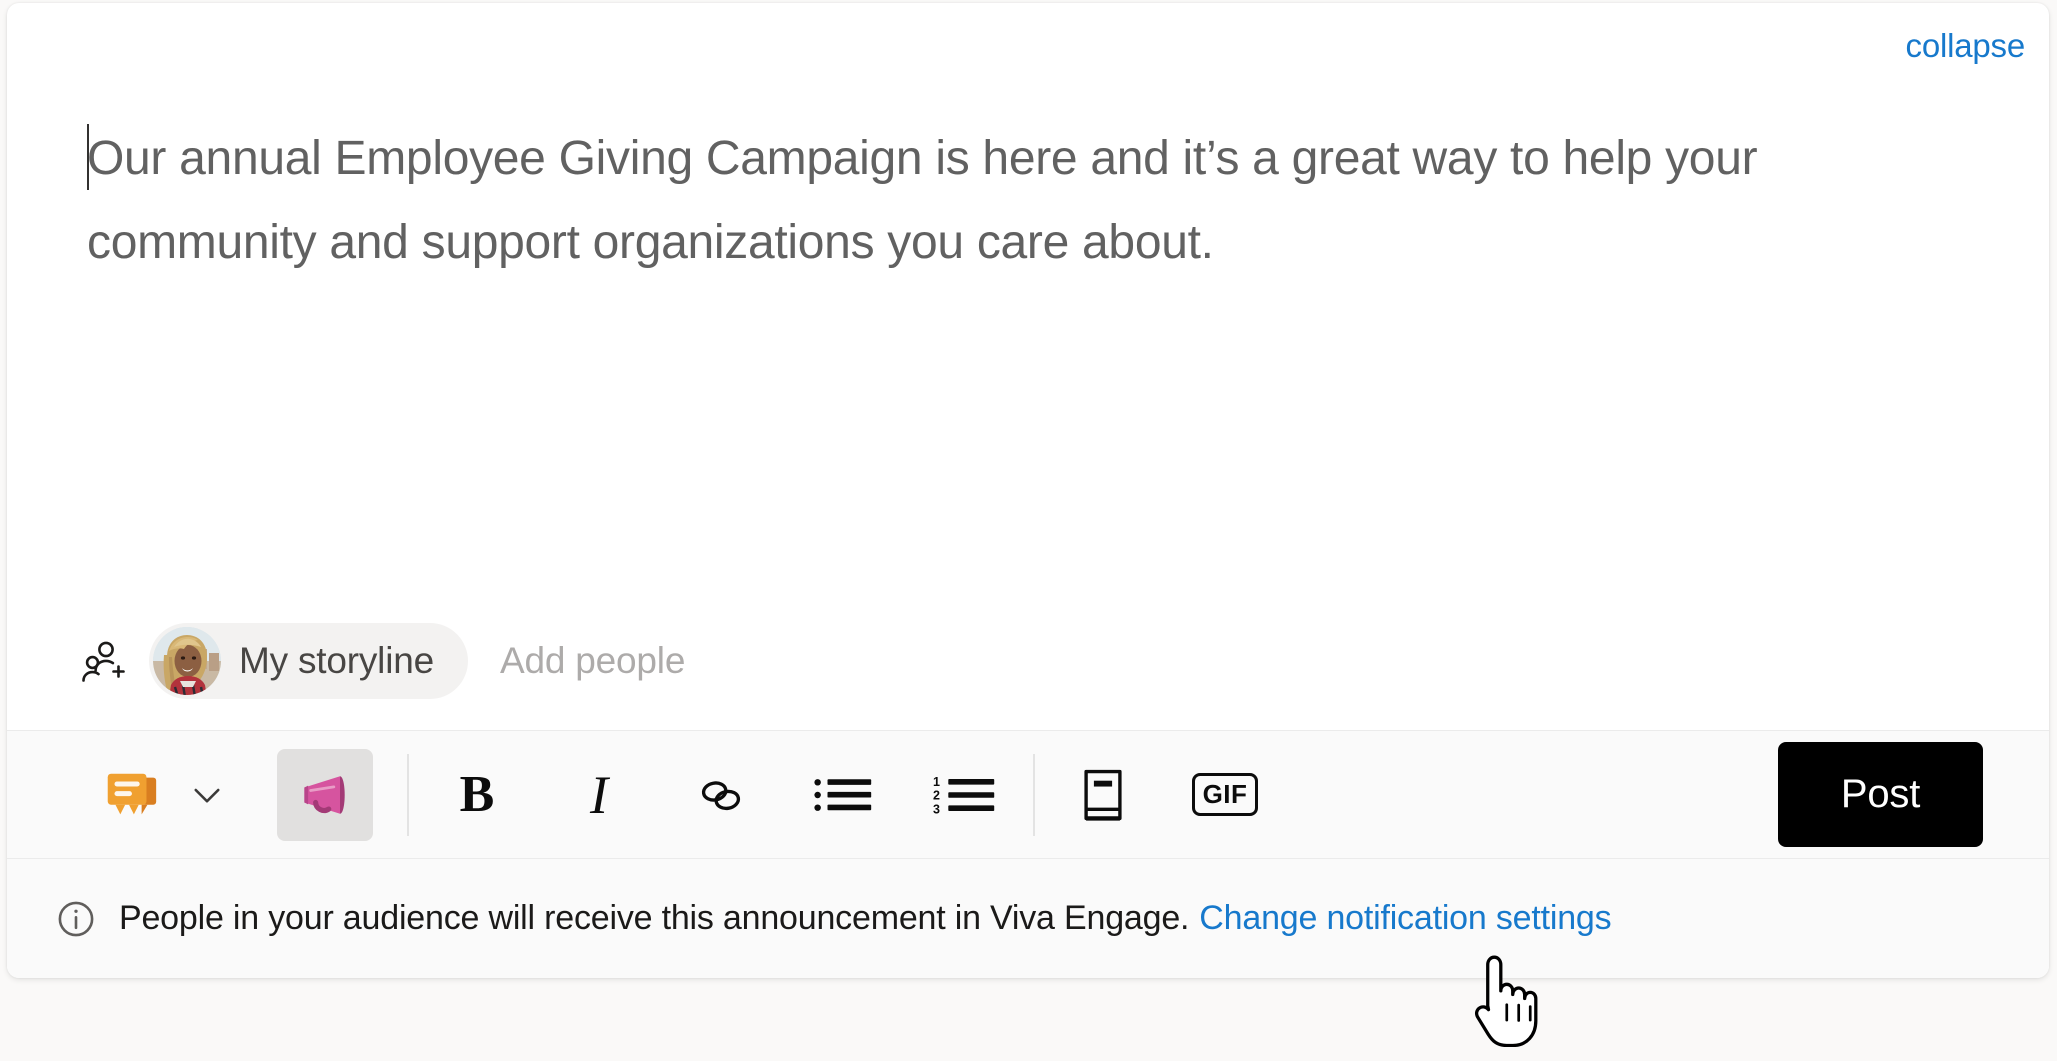 This screenshot has width=2057, height=1061. Describe the element at coordinates (936, 782) in the screenshot. I see `svg-text: 1` at that location.